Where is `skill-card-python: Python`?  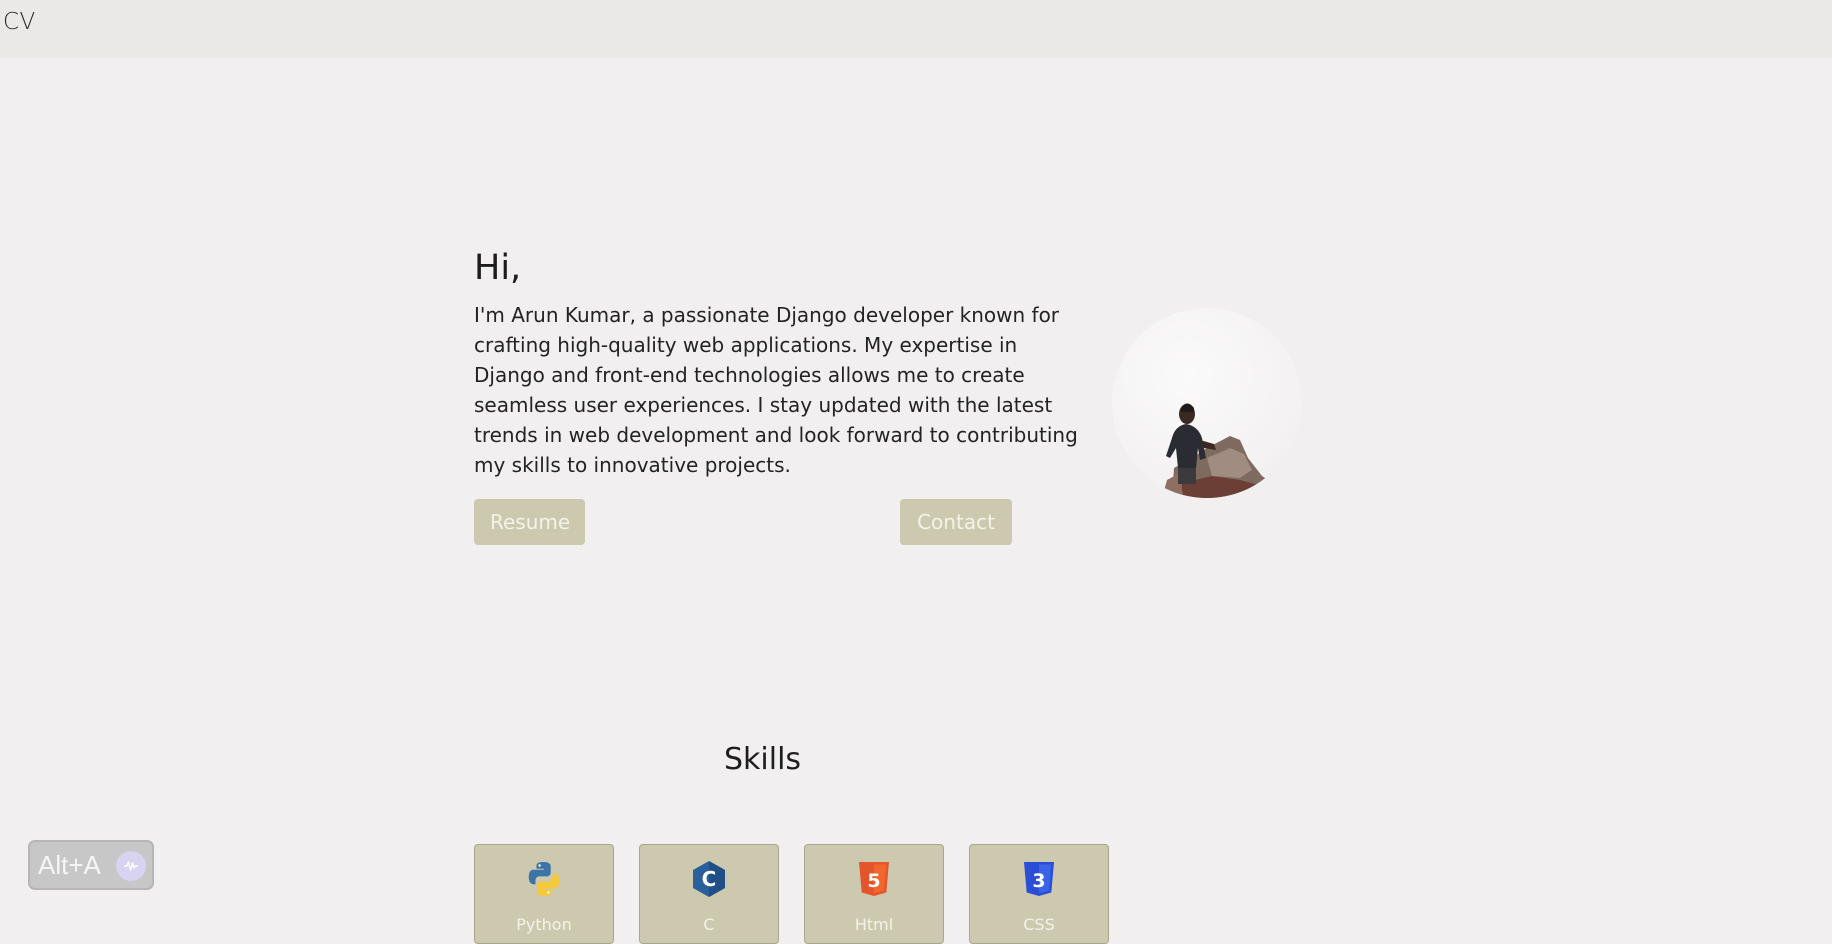 skill-card-python: Python is located at coordinates (544, 894).